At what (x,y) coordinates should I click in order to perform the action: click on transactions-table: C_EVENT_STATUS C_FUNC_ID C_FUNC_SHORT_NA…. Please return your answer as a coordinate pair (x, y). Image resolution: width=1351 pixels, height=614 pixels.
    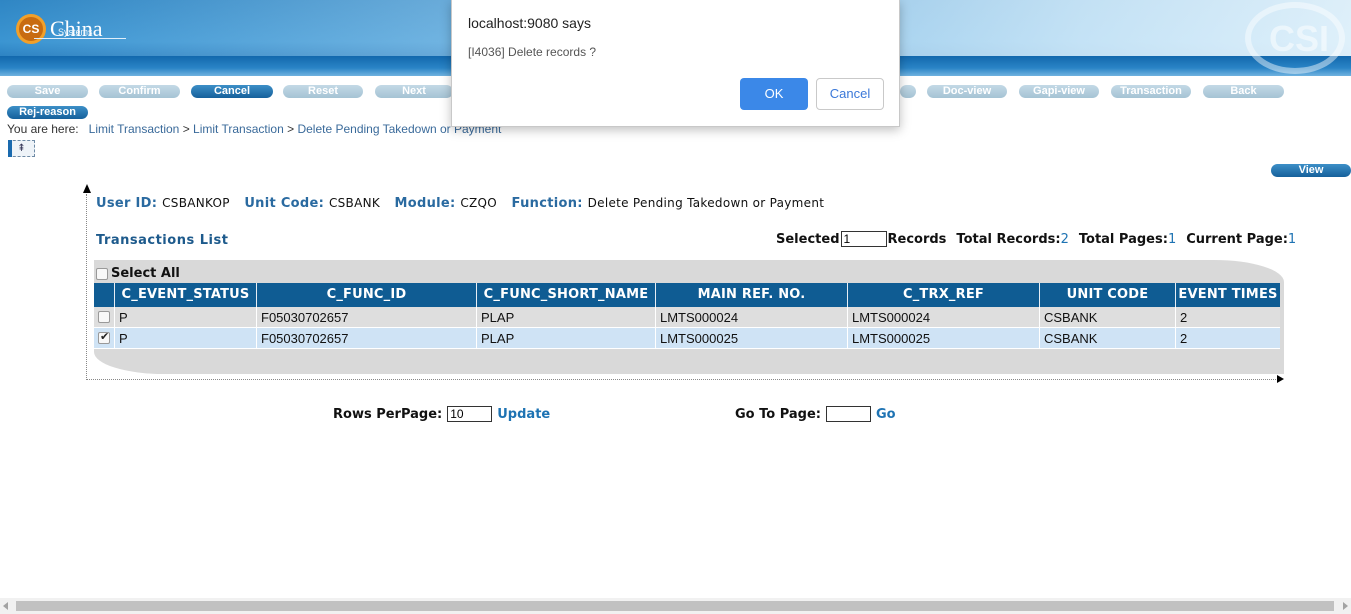
    Looking at the image, I should click on (687, 316).